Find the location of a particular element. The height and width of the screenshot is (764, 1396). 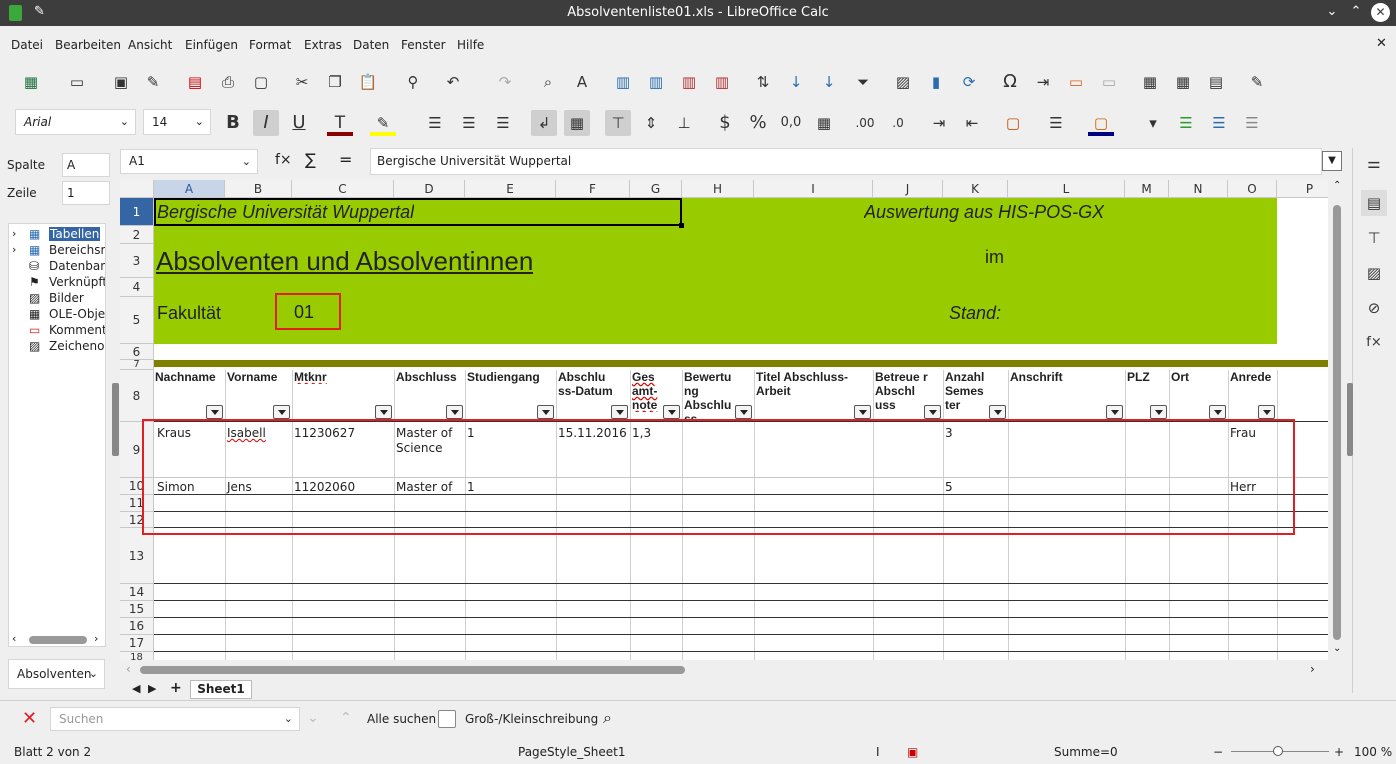

close-window-button: ✕ is located at coordinates (1380, 12).